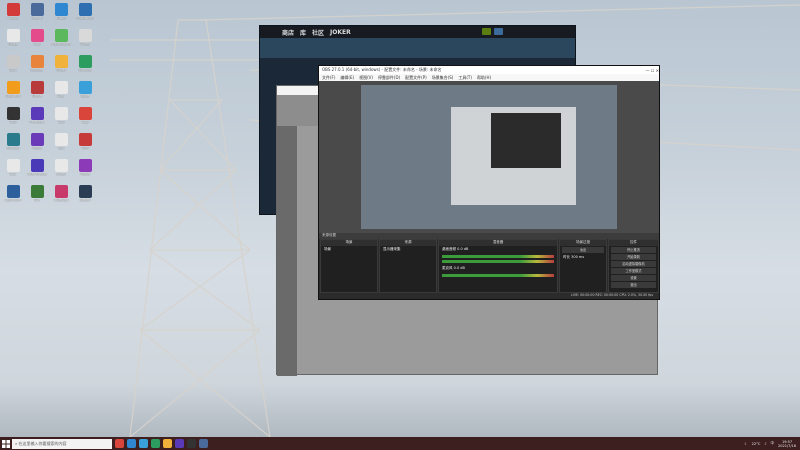 The image size is (800, 450). I want to click on steam-nav-store: 商店, so click(288, 32).